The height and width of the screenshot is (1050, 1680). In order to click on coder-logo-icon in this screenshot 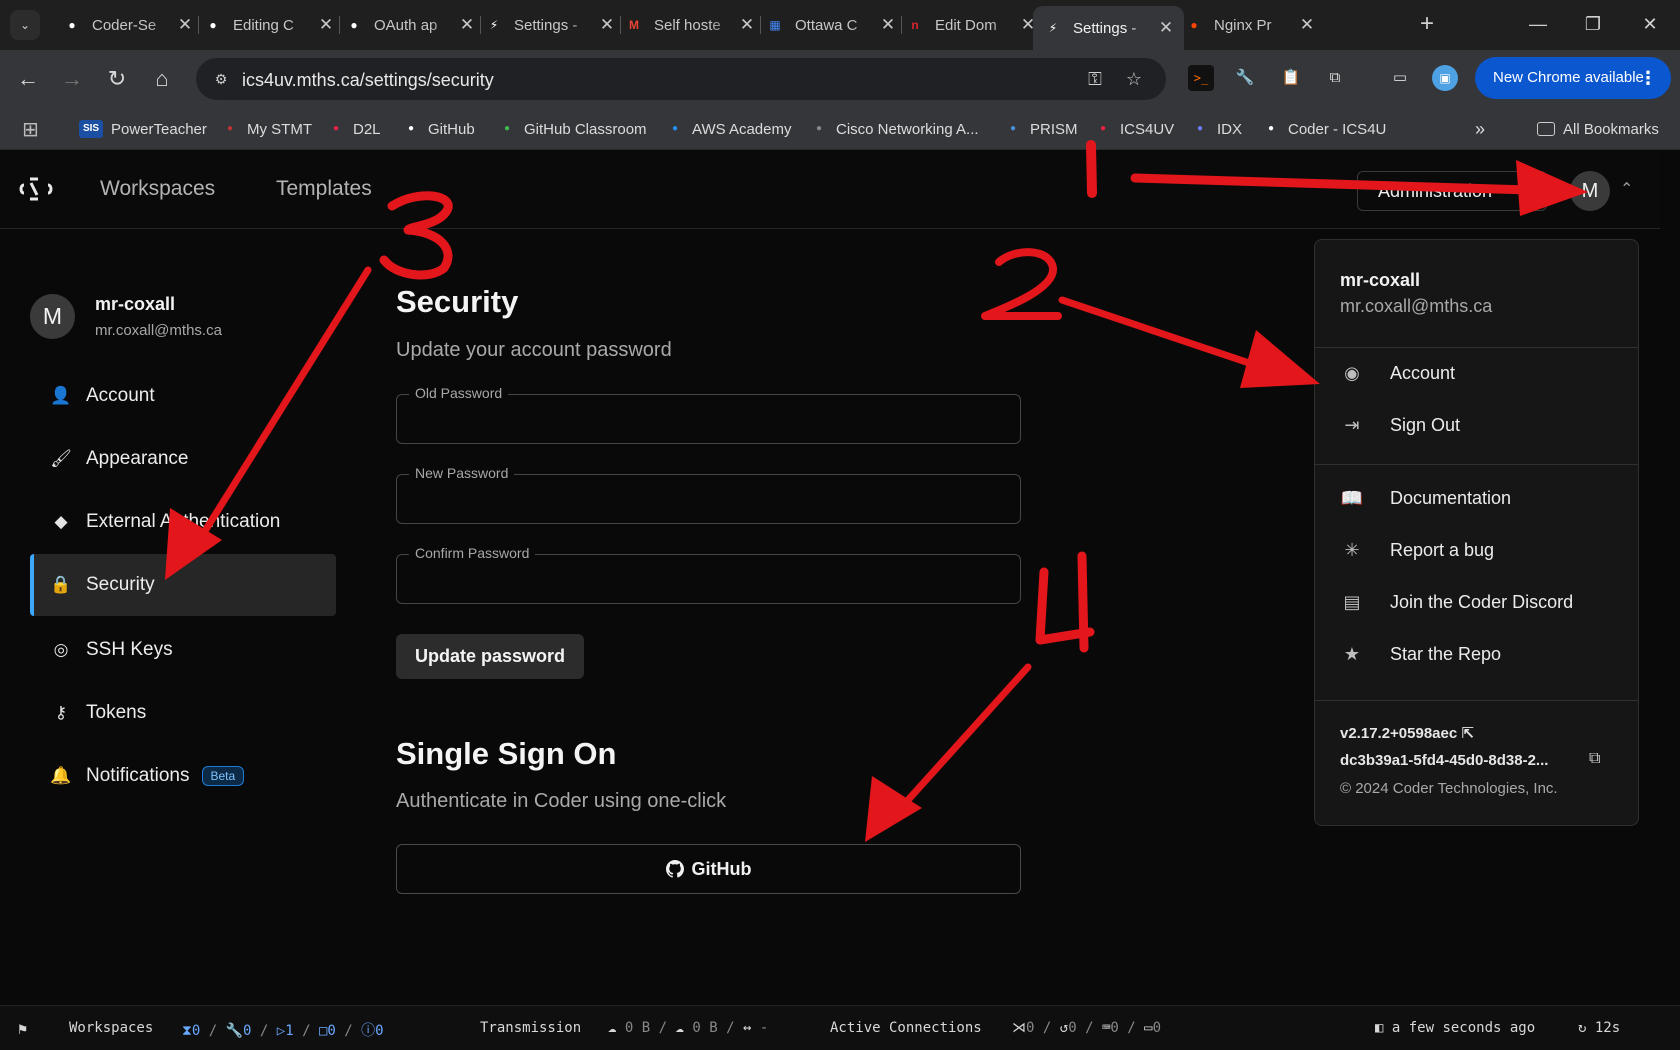, I will do `click(36, 189)`.